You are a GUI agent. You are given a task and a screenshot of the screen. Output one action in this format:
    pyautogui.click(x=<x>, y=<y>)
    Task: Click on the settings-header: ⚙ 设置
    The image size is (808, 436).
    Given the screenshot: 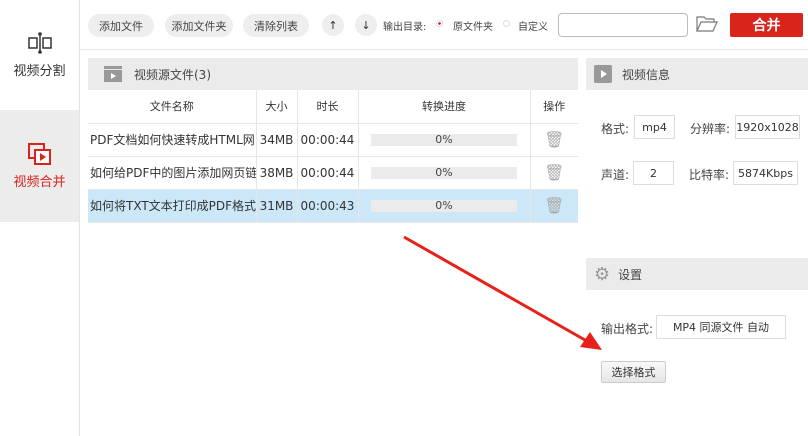 What is the action you would take?
    pyautogui.click(x=697, y=274)
    